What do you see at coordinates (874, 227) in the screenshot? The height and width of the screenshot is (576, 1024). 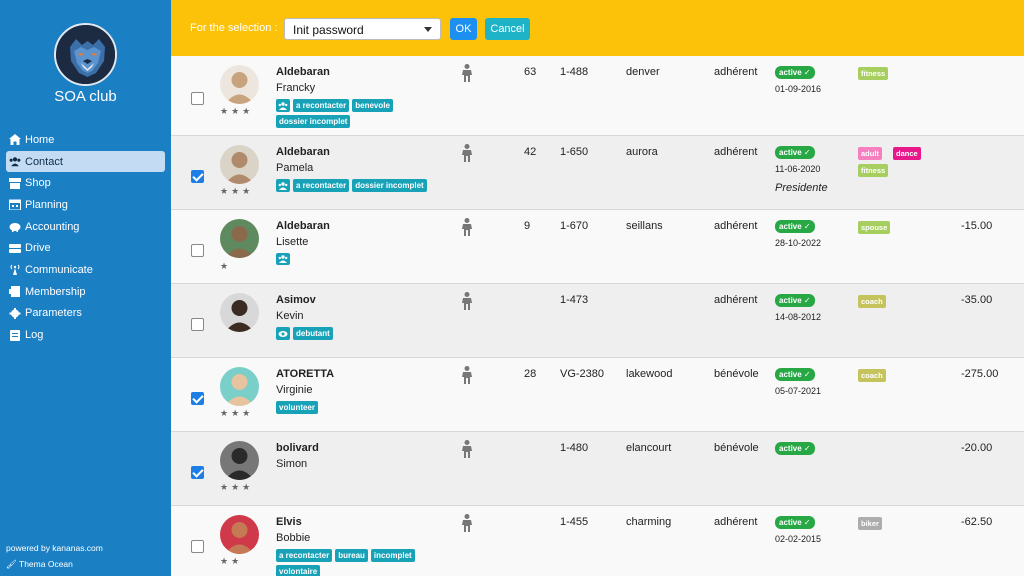 I see `category-tag: spouse` at bounding box center [874, 227].